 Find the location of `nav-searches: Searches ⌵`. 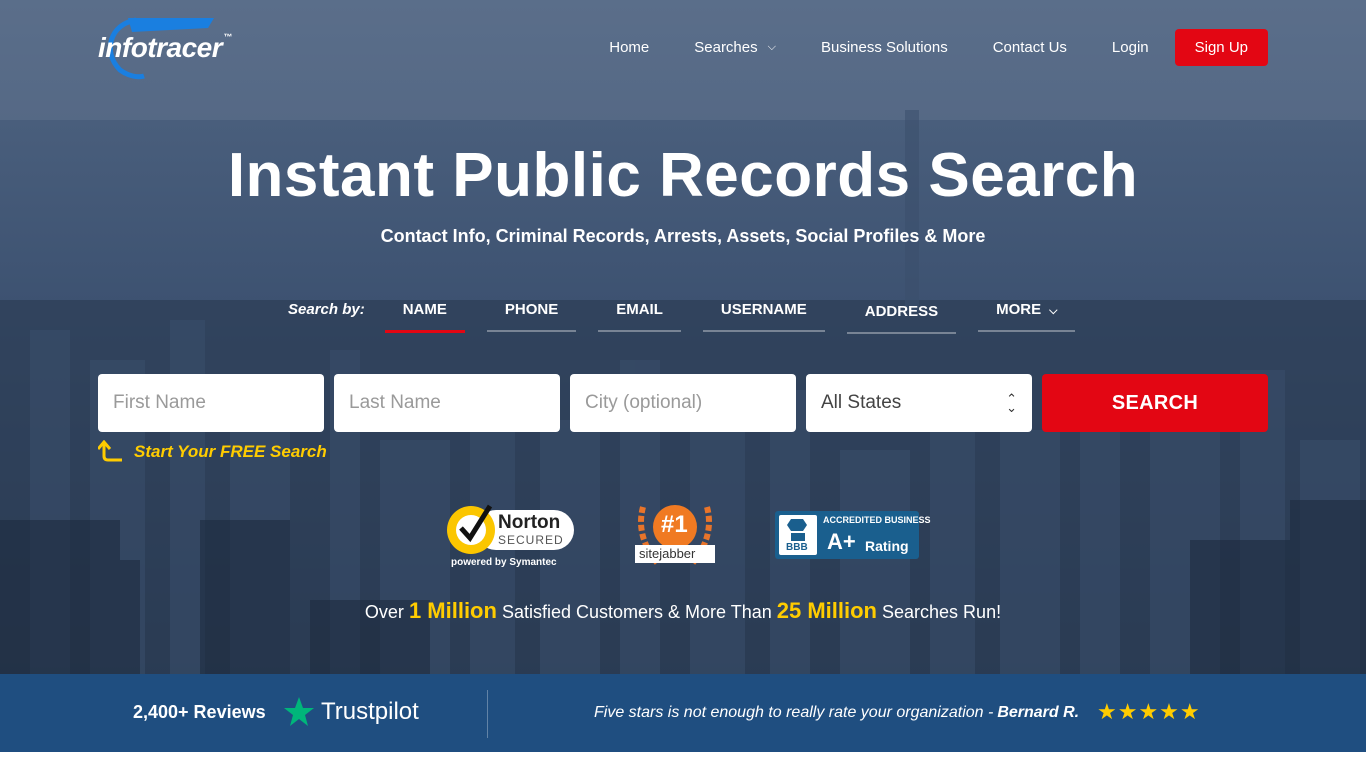

nav-searches: Searches ⌵ is located at coordinates (735, 47).